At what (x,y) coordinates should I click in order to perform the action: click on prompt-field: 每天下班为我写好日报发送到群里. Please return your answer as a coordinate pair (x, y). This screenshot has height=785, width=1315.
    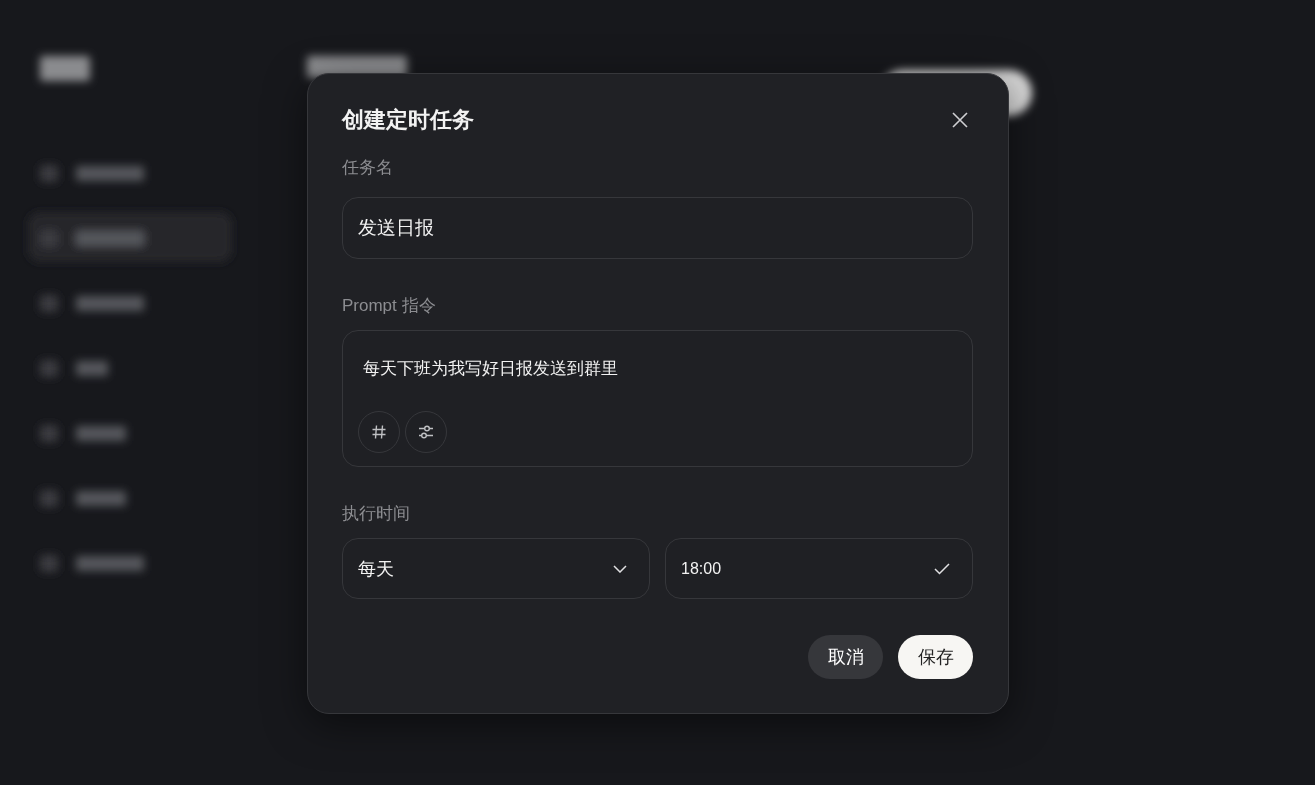
    Looking at the image, I should click on (657, 398).